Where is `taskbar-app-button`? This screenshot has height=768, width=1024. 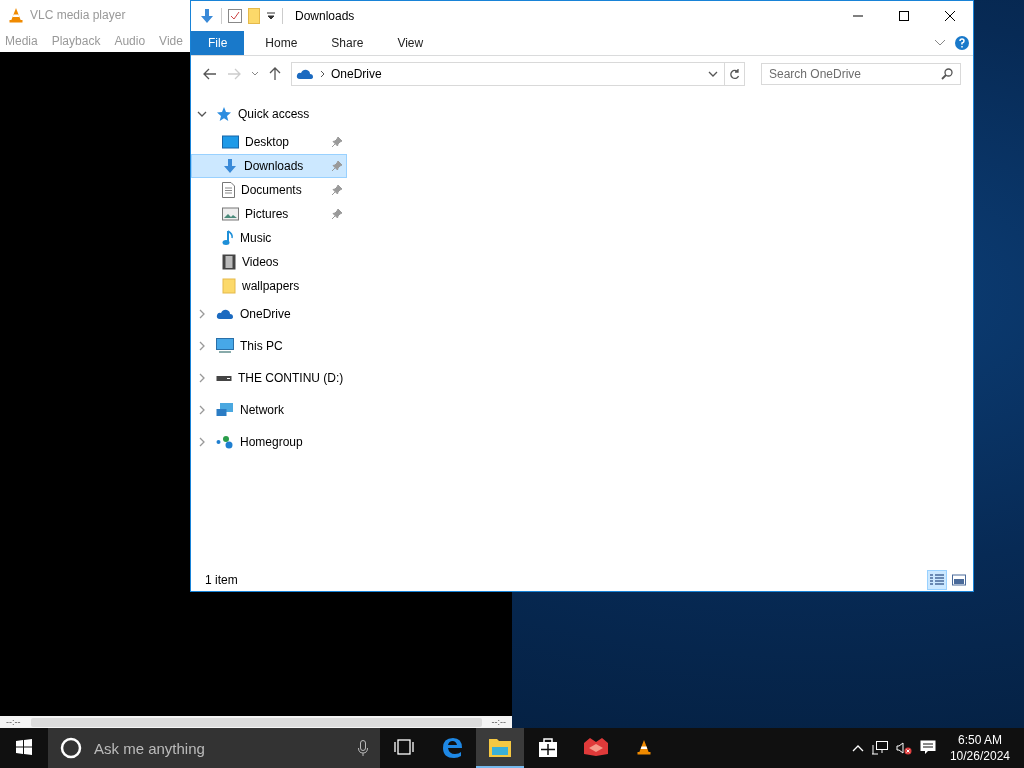 taskbar-app-button is located at coordinates (500, 748).